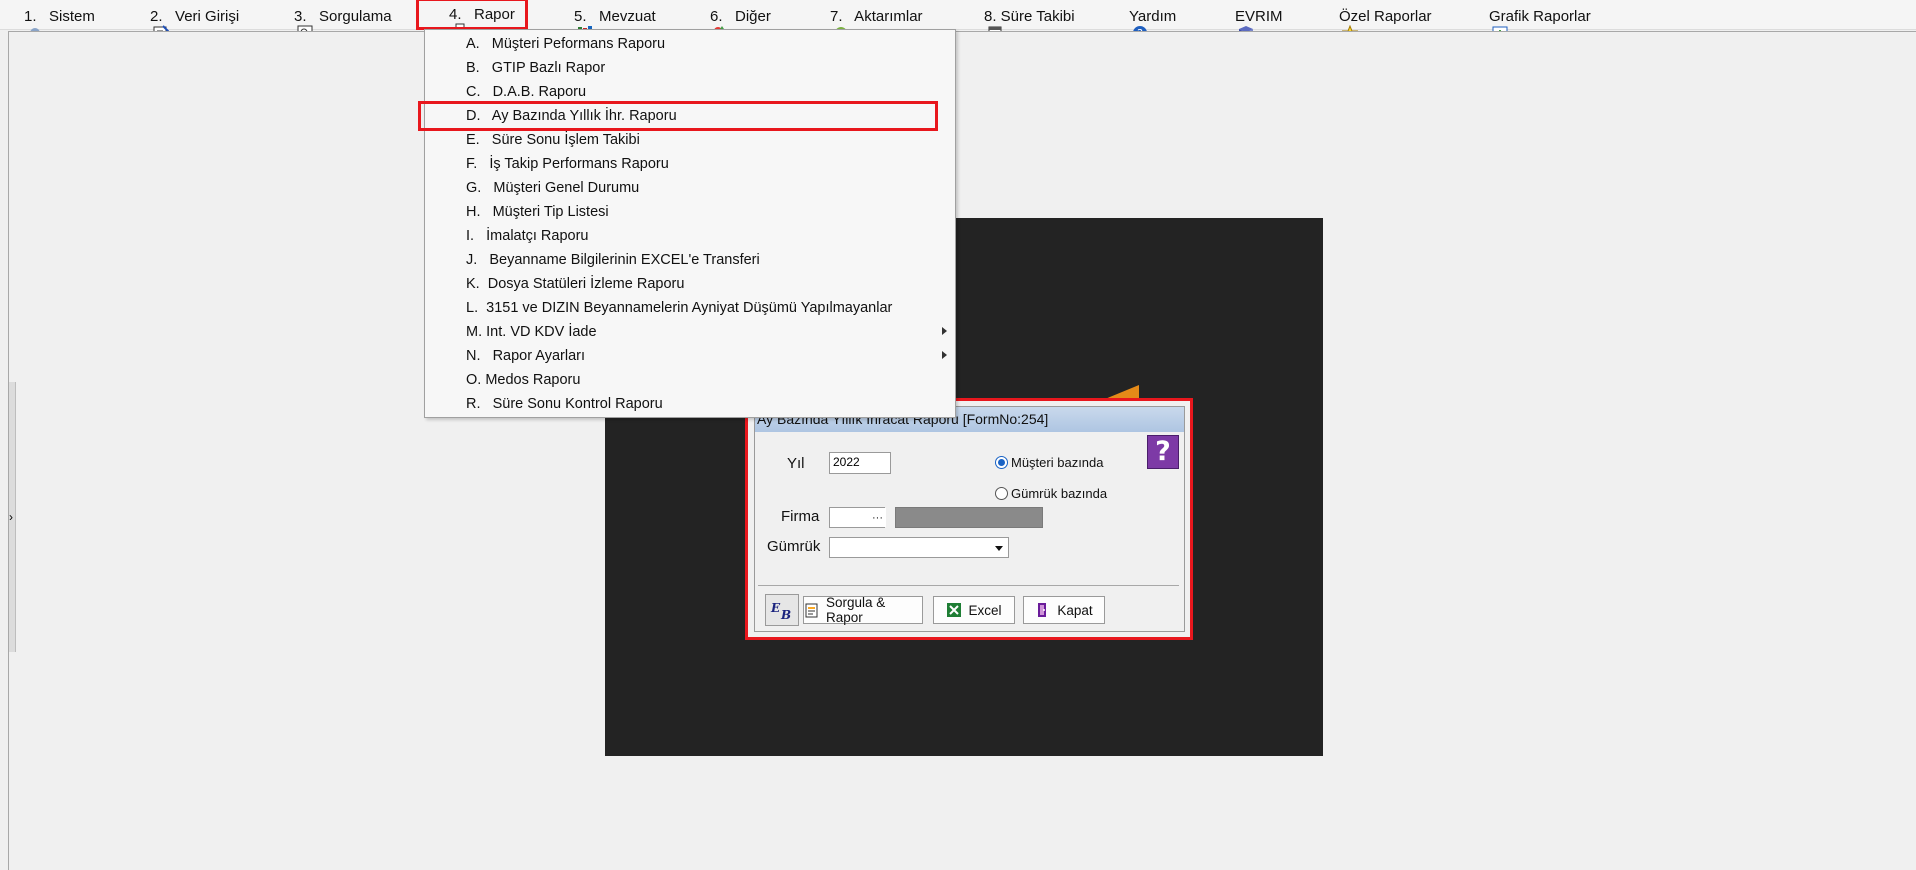  What do you see at coordinates (1049, 462) in the screenshot?
I see `radio-musteri-bazinda: Müşteri bazında` at bounding box center [1049, 462].